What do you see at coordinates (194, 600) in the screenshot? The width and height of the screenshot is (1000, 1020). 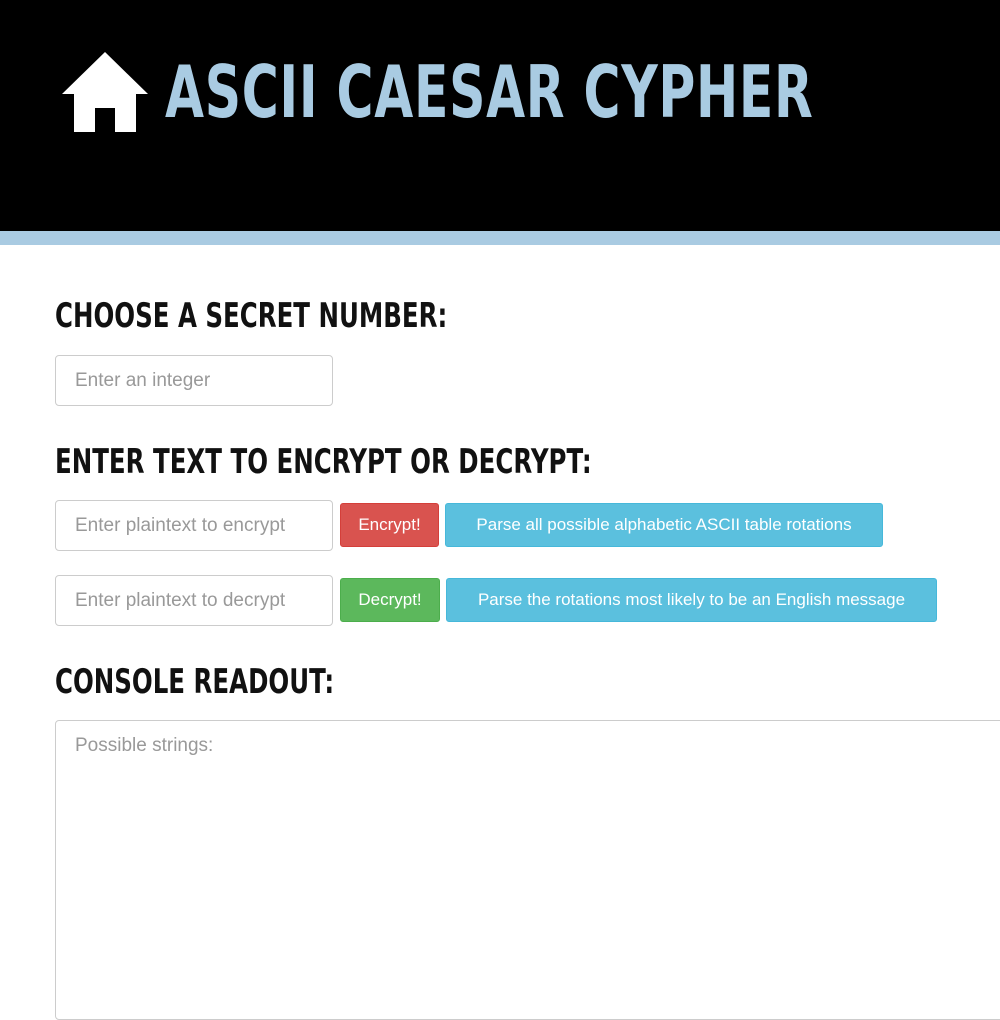 I see `decrypt-text-input` at bounding box center [194, 600].